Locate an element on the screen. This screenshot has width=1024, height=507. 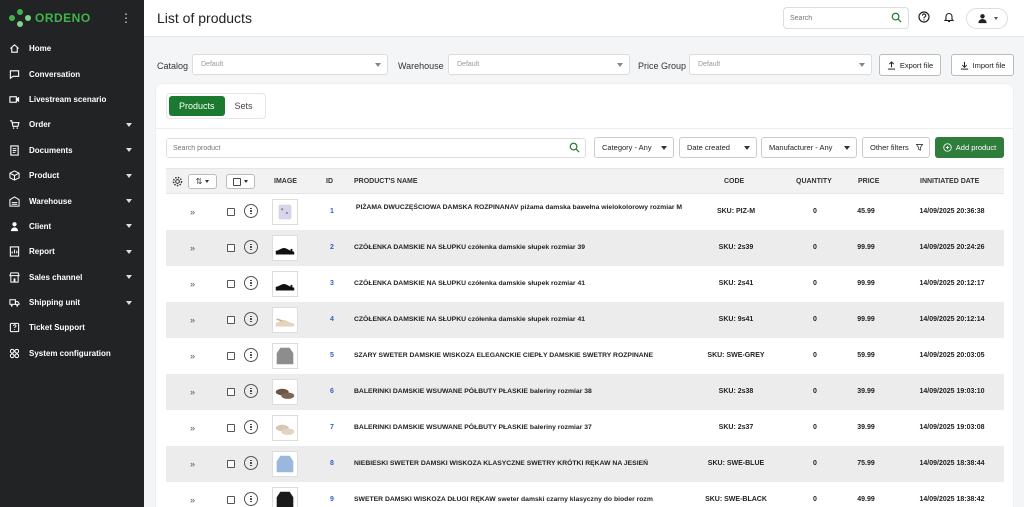
select-all-toggle is located at coordinates (240, 181).